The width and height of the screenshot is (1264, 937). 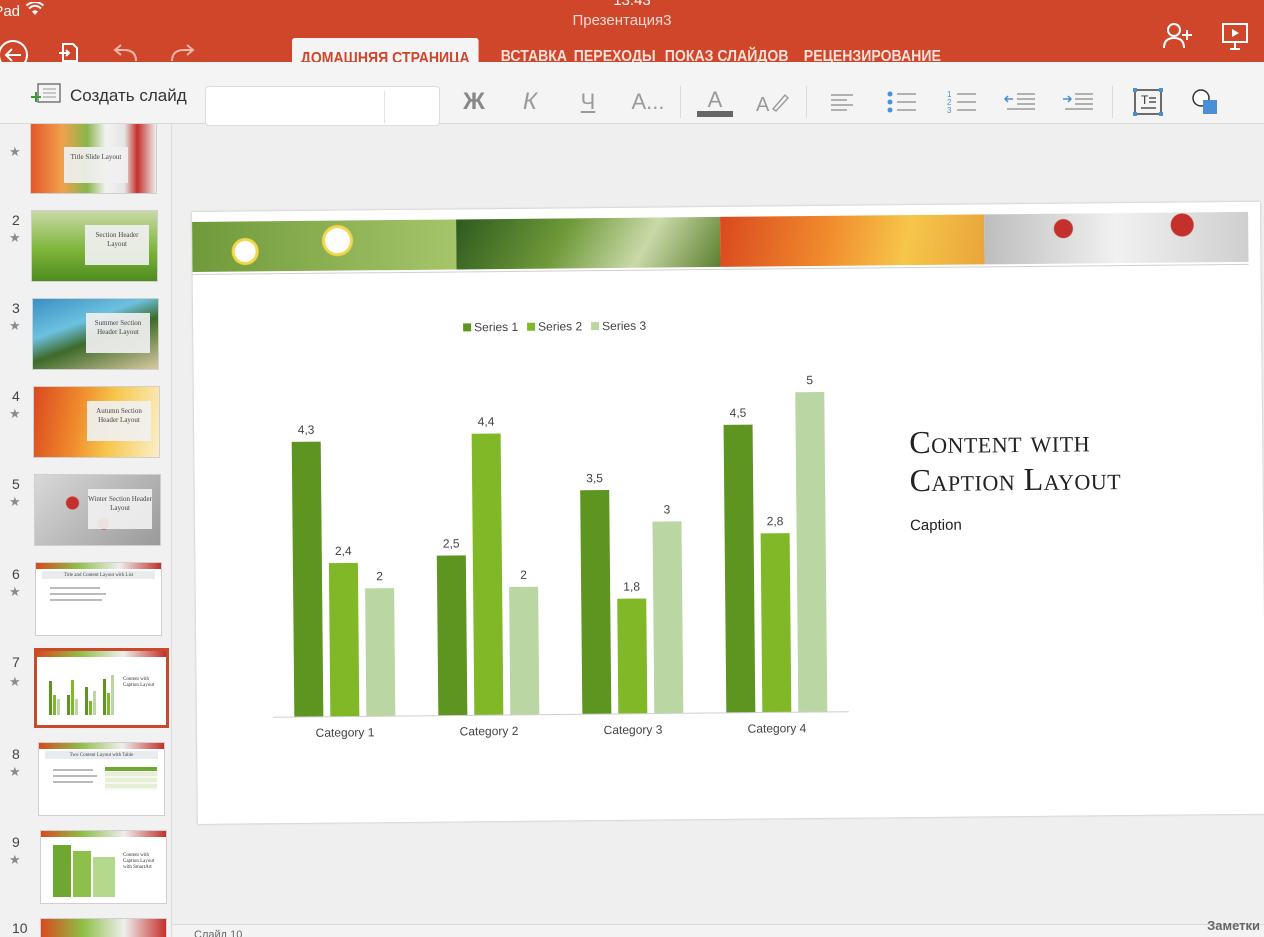 I want to click on slide-caption-text: Caption, so click(x=936, y=525).